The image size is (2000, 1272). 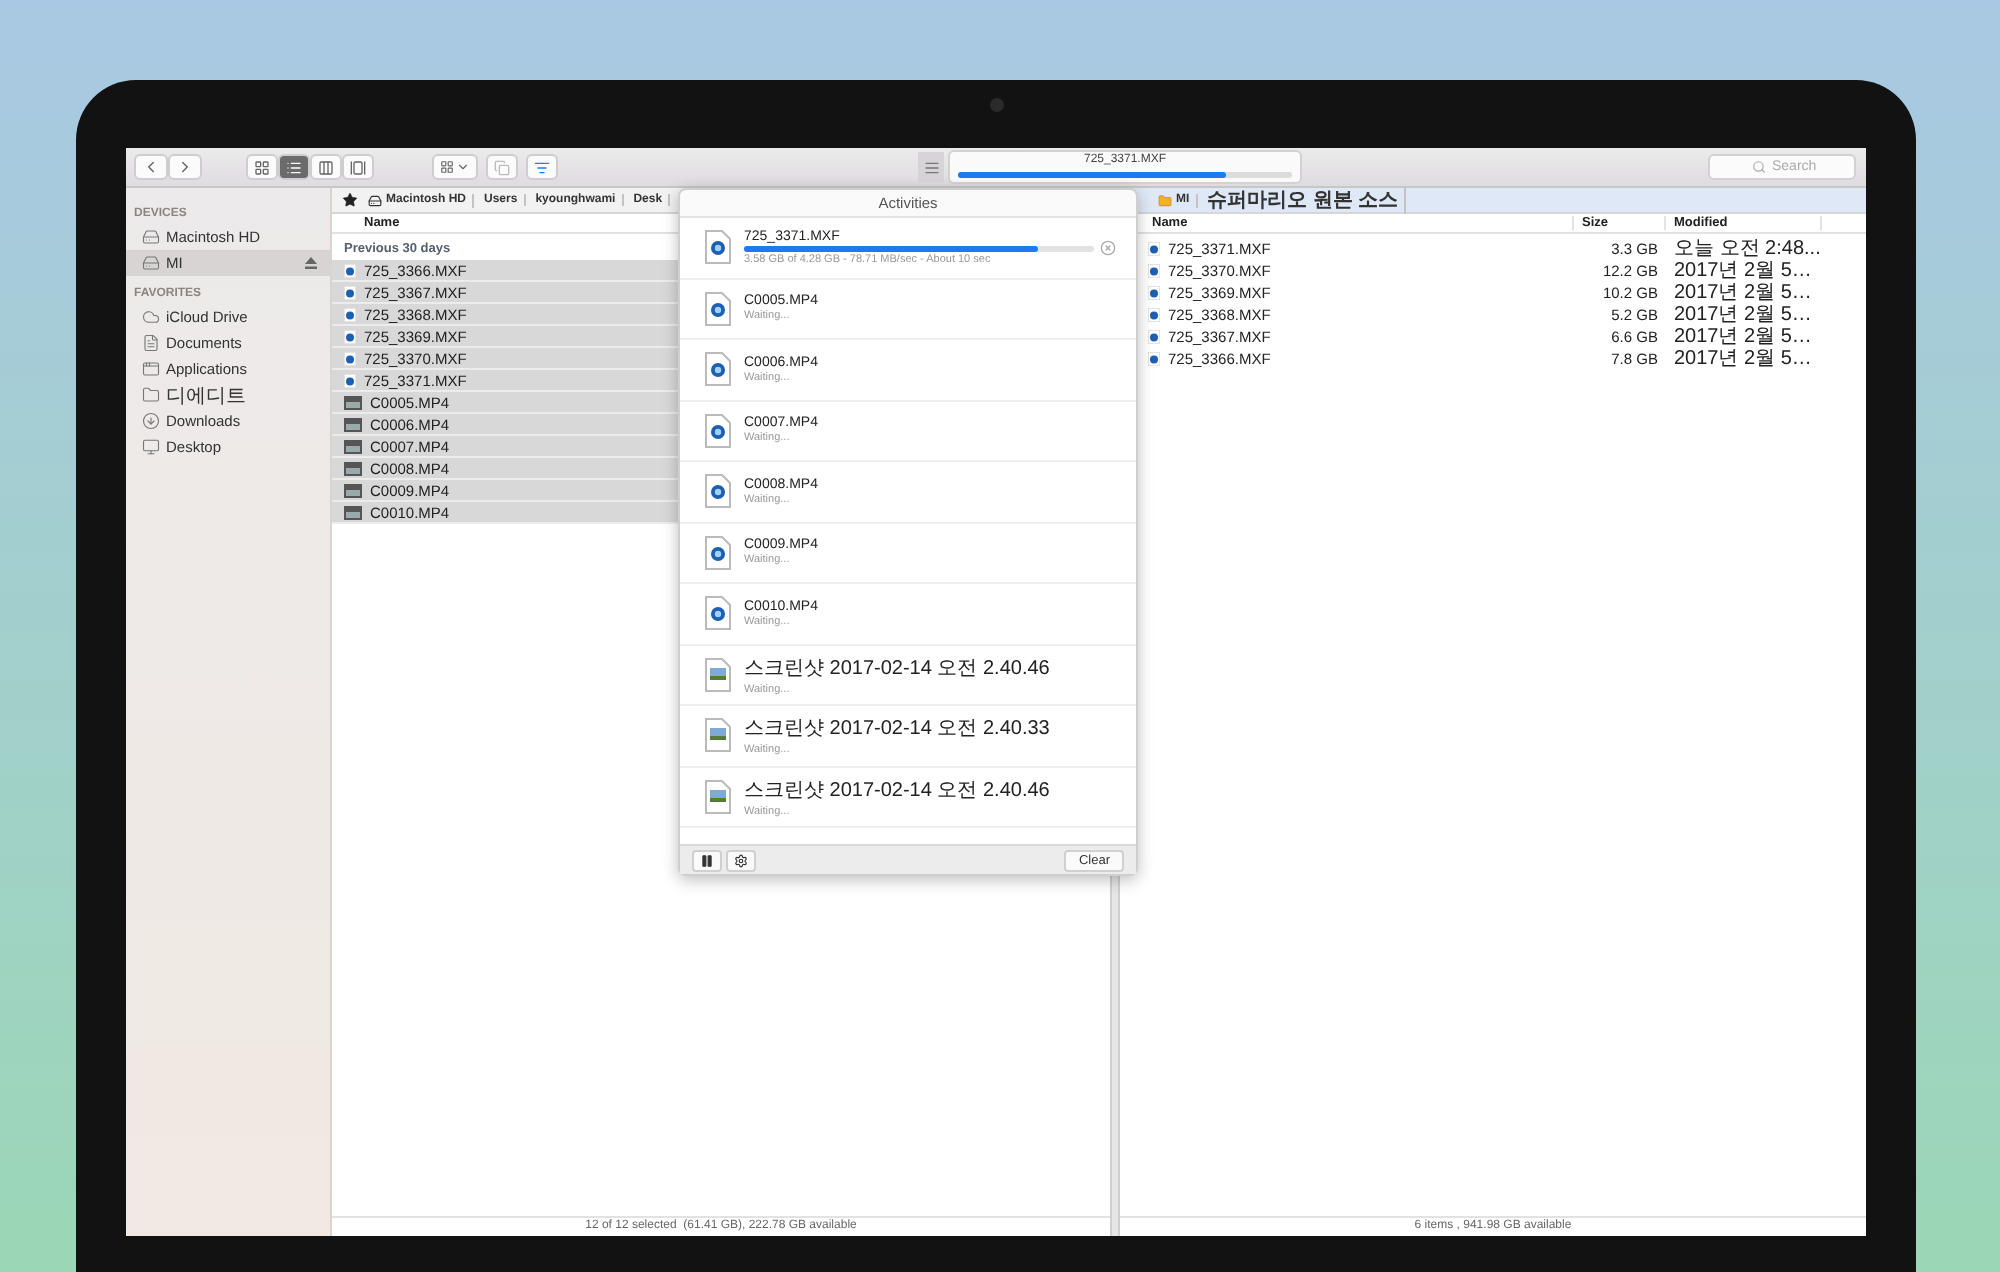 I want to click on sidebar-item: 디에디트, so click(x=228, y=395).